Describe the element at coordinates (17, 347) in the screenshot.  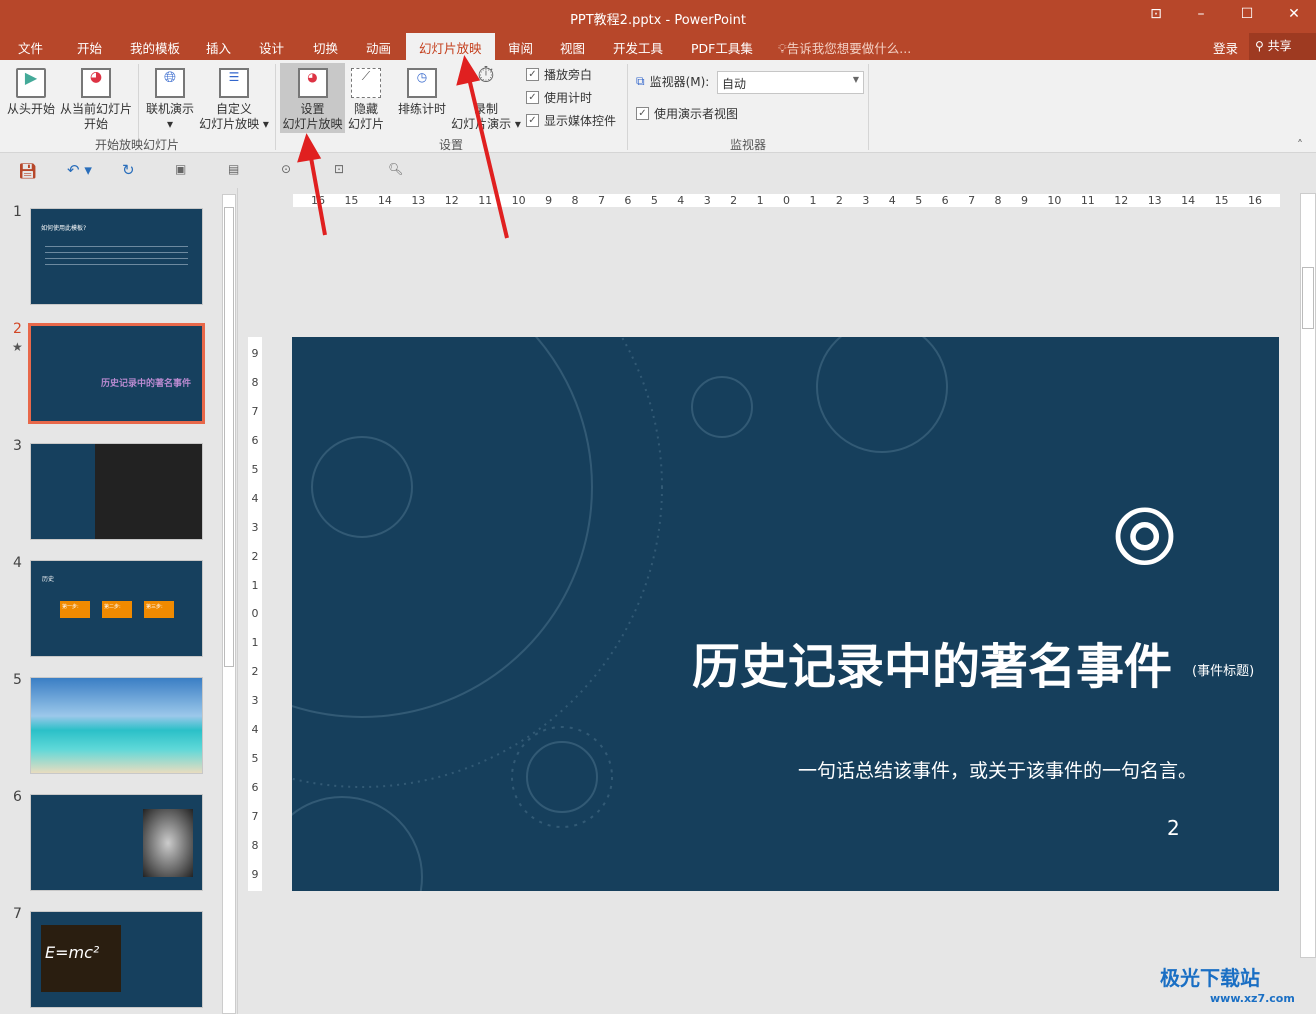
I see `animation-star-icon: ★` at that location.